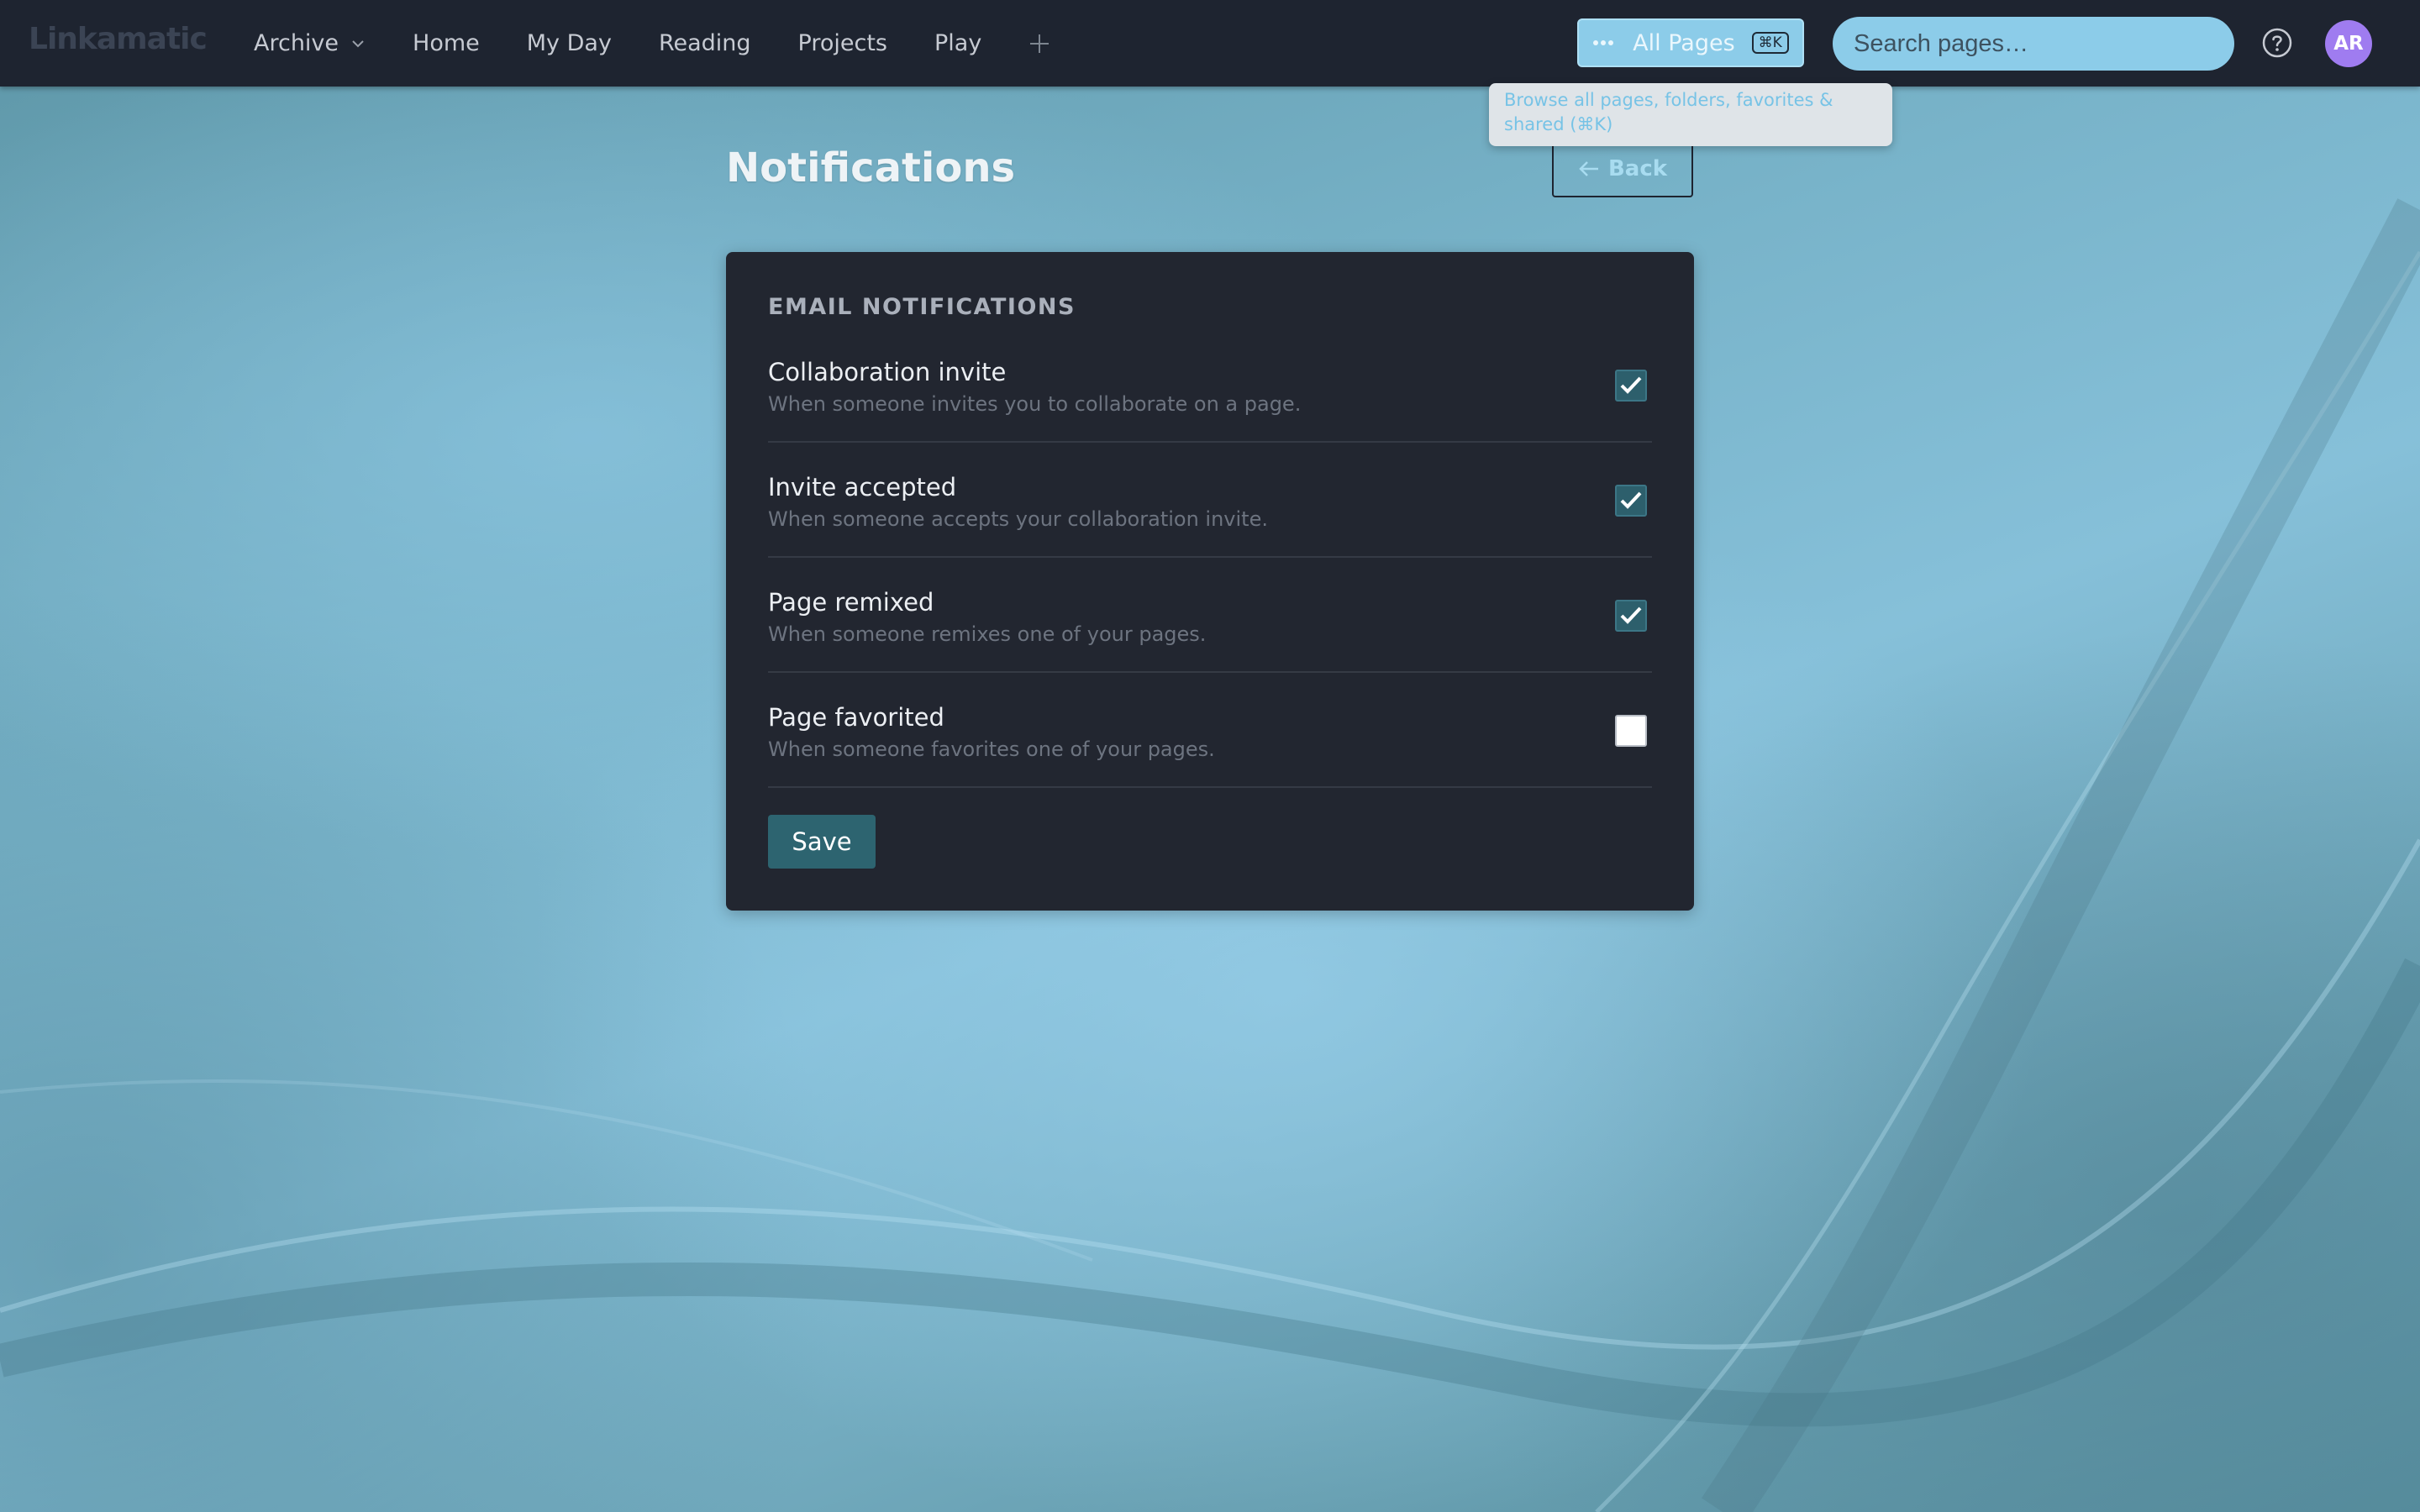  I want to click on save-button: Save, so click(822, 842).